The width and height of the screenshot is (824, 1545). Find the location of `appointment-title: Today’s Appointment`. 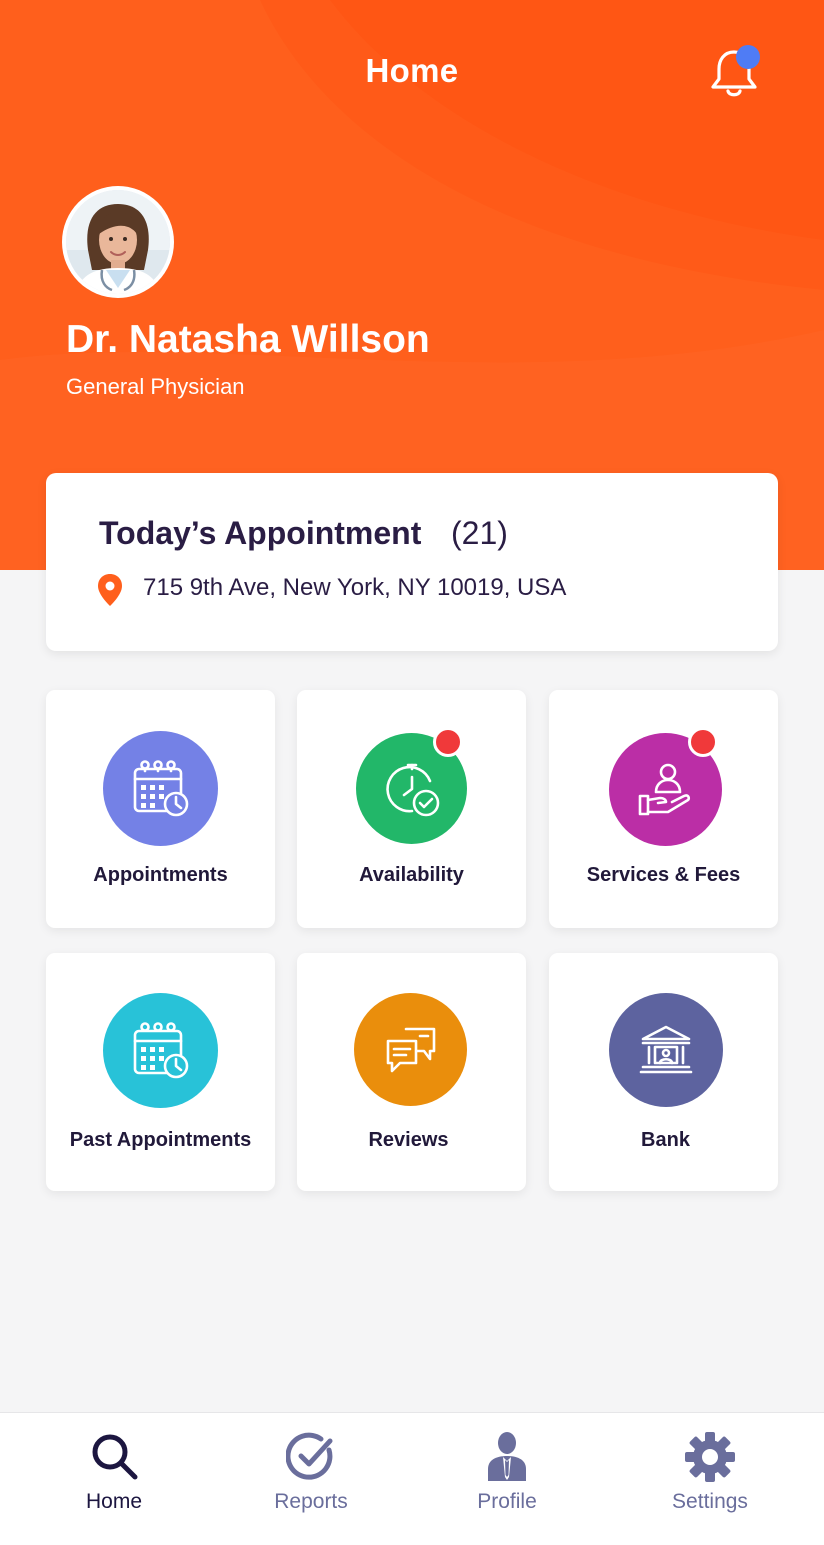

appointment-title: Today’s Appointment is located at coordinates (260, 533).